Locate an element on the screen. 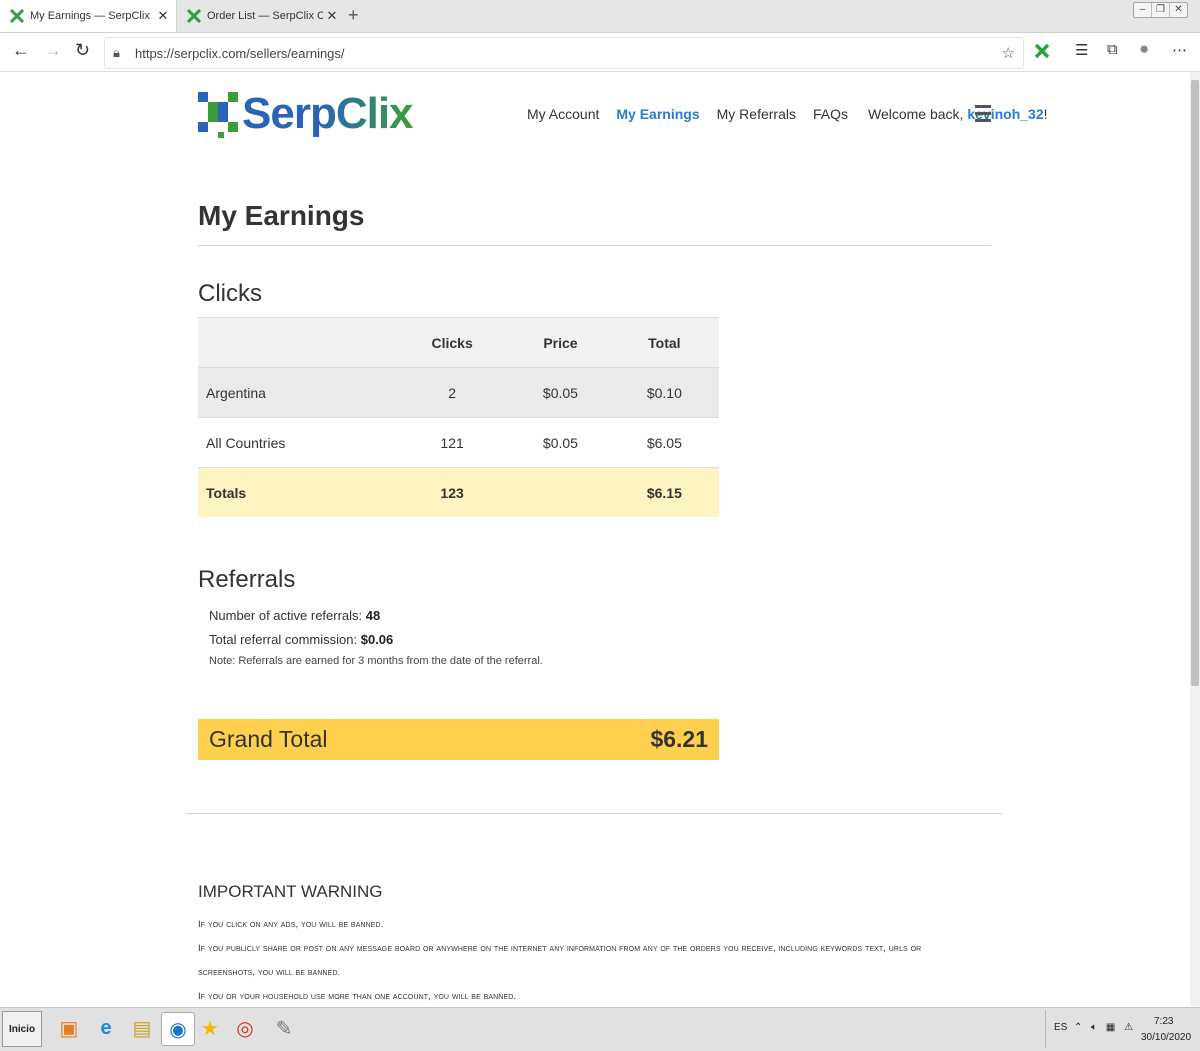 The width and height of the screenshot is (1200, 1051). refresh-icon: ↻ is located at coordinates (82, 50).